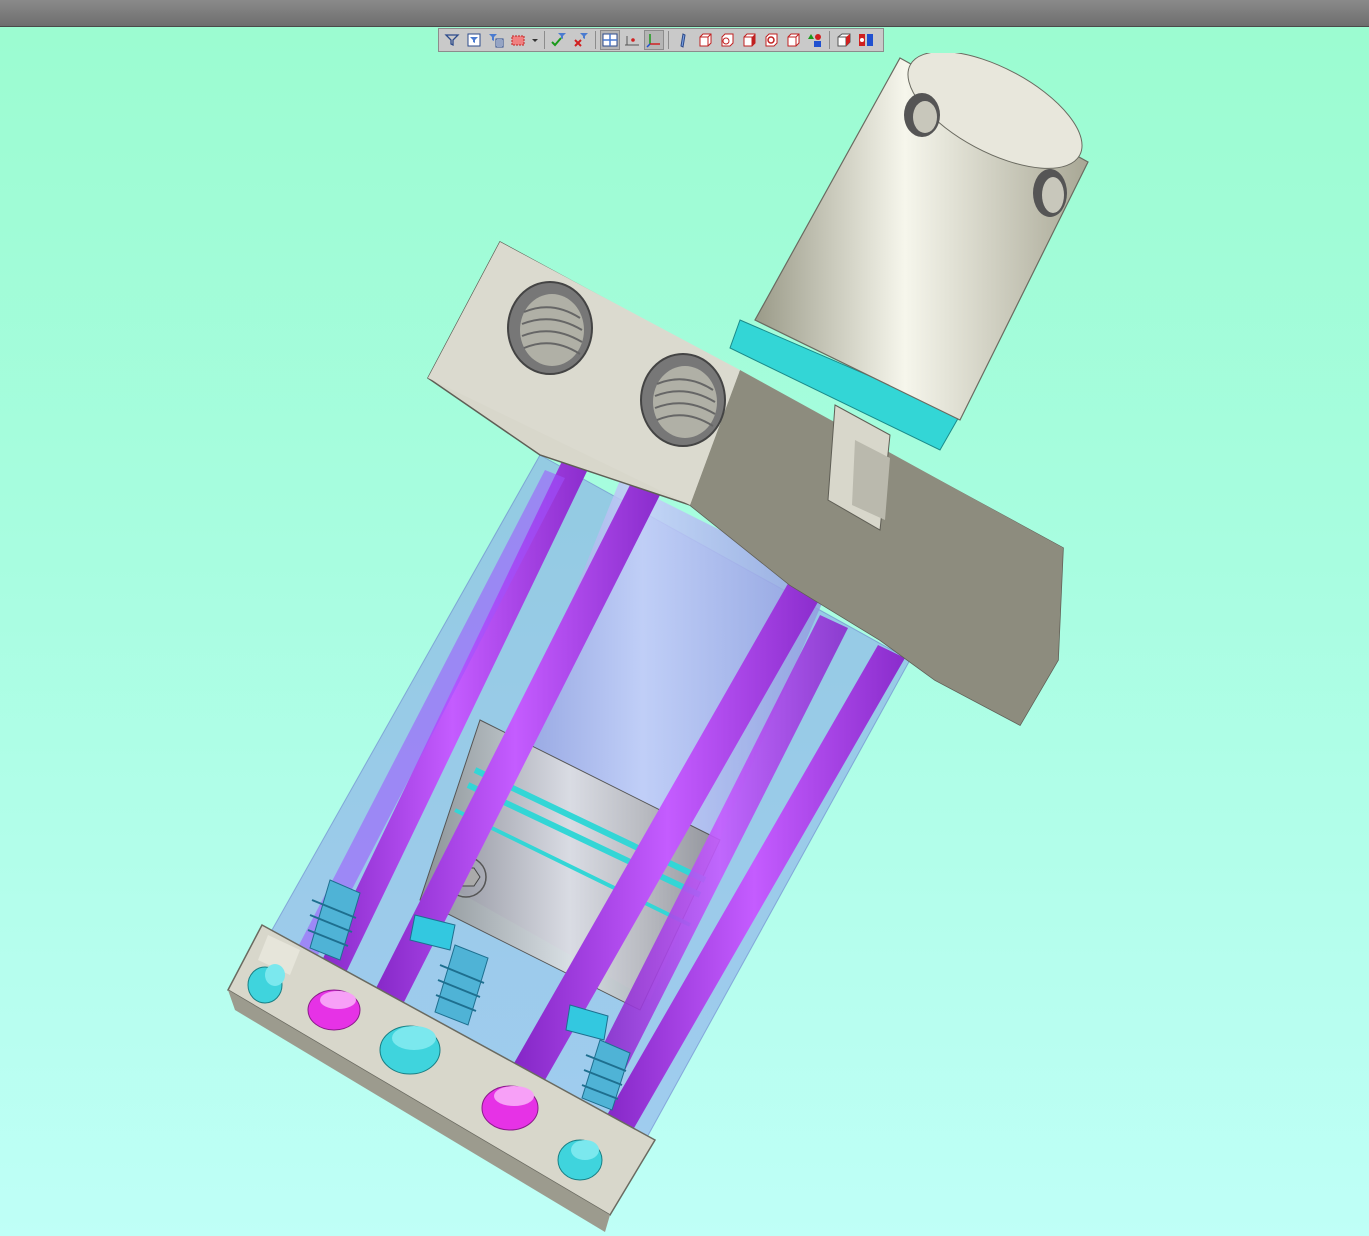  I want to click on dropdown-arrow-icon, so click(535, 40).